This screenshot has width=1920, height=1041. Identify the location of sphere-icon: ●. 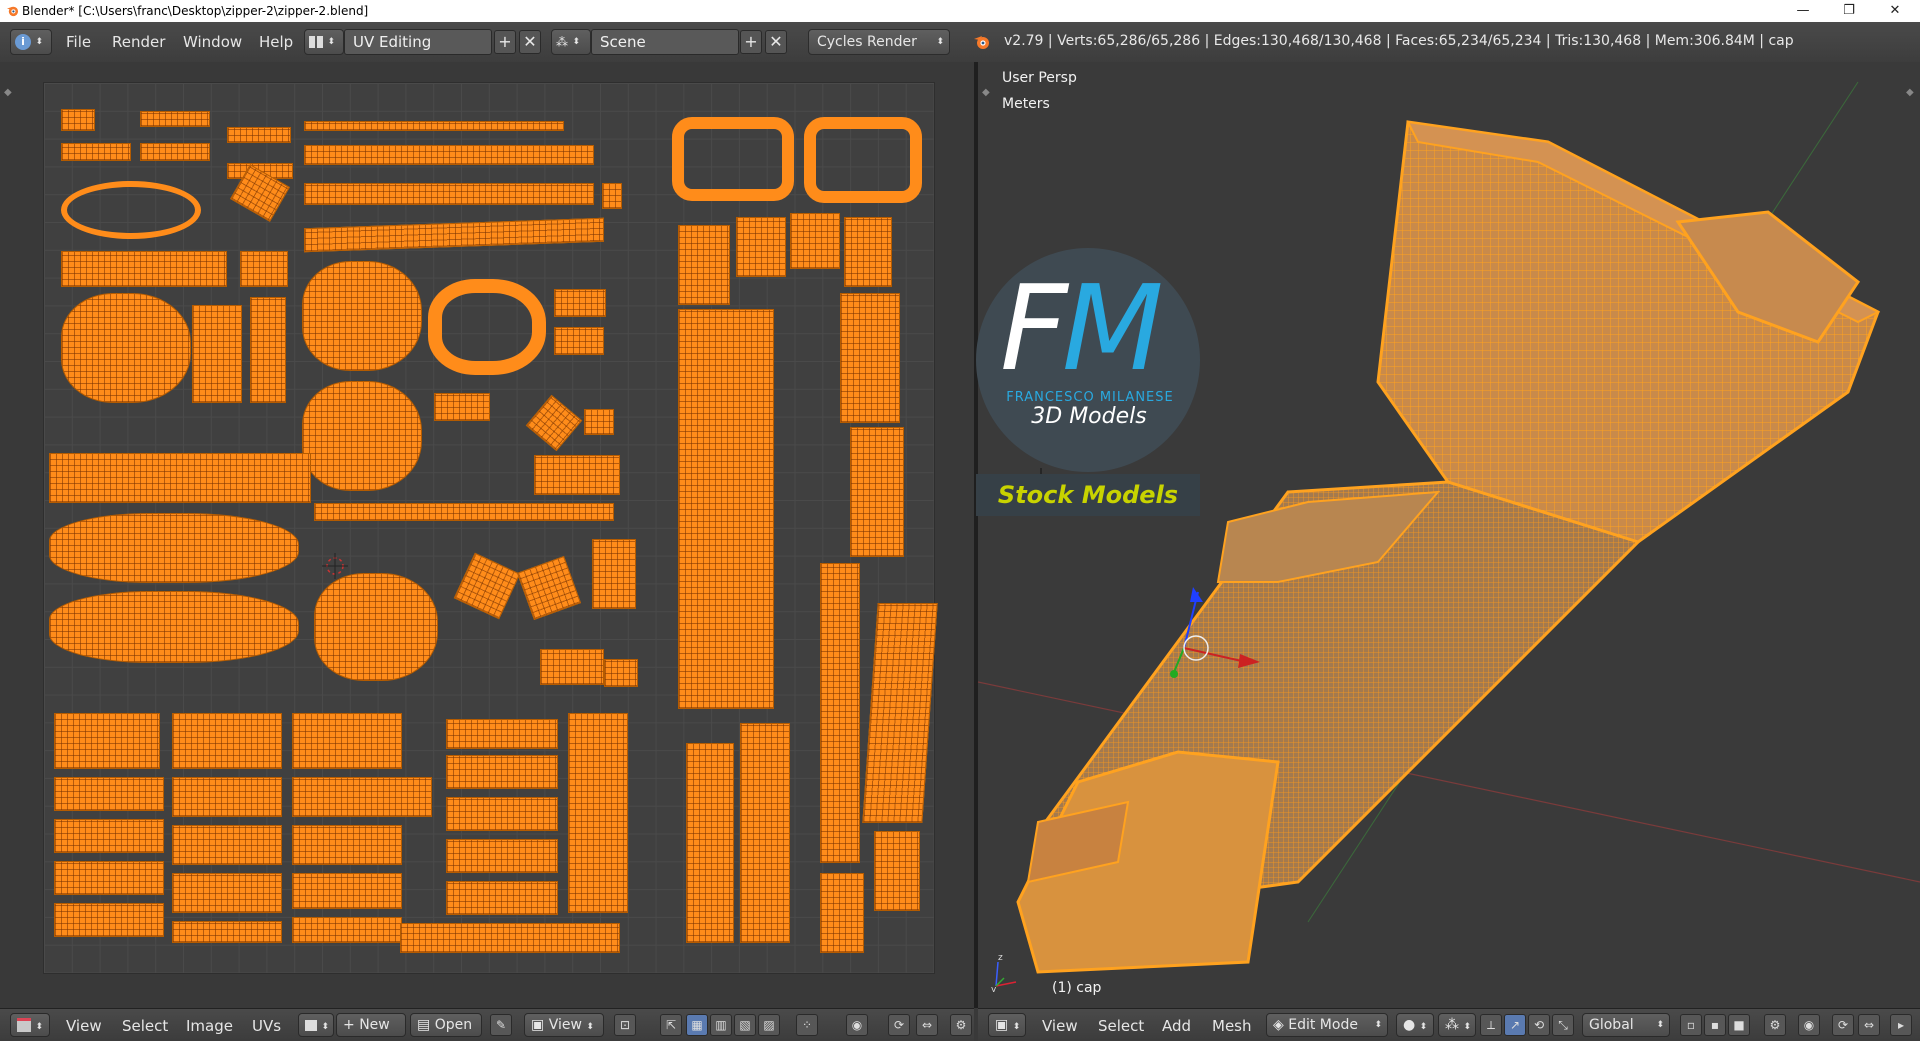
(1409, 1025).